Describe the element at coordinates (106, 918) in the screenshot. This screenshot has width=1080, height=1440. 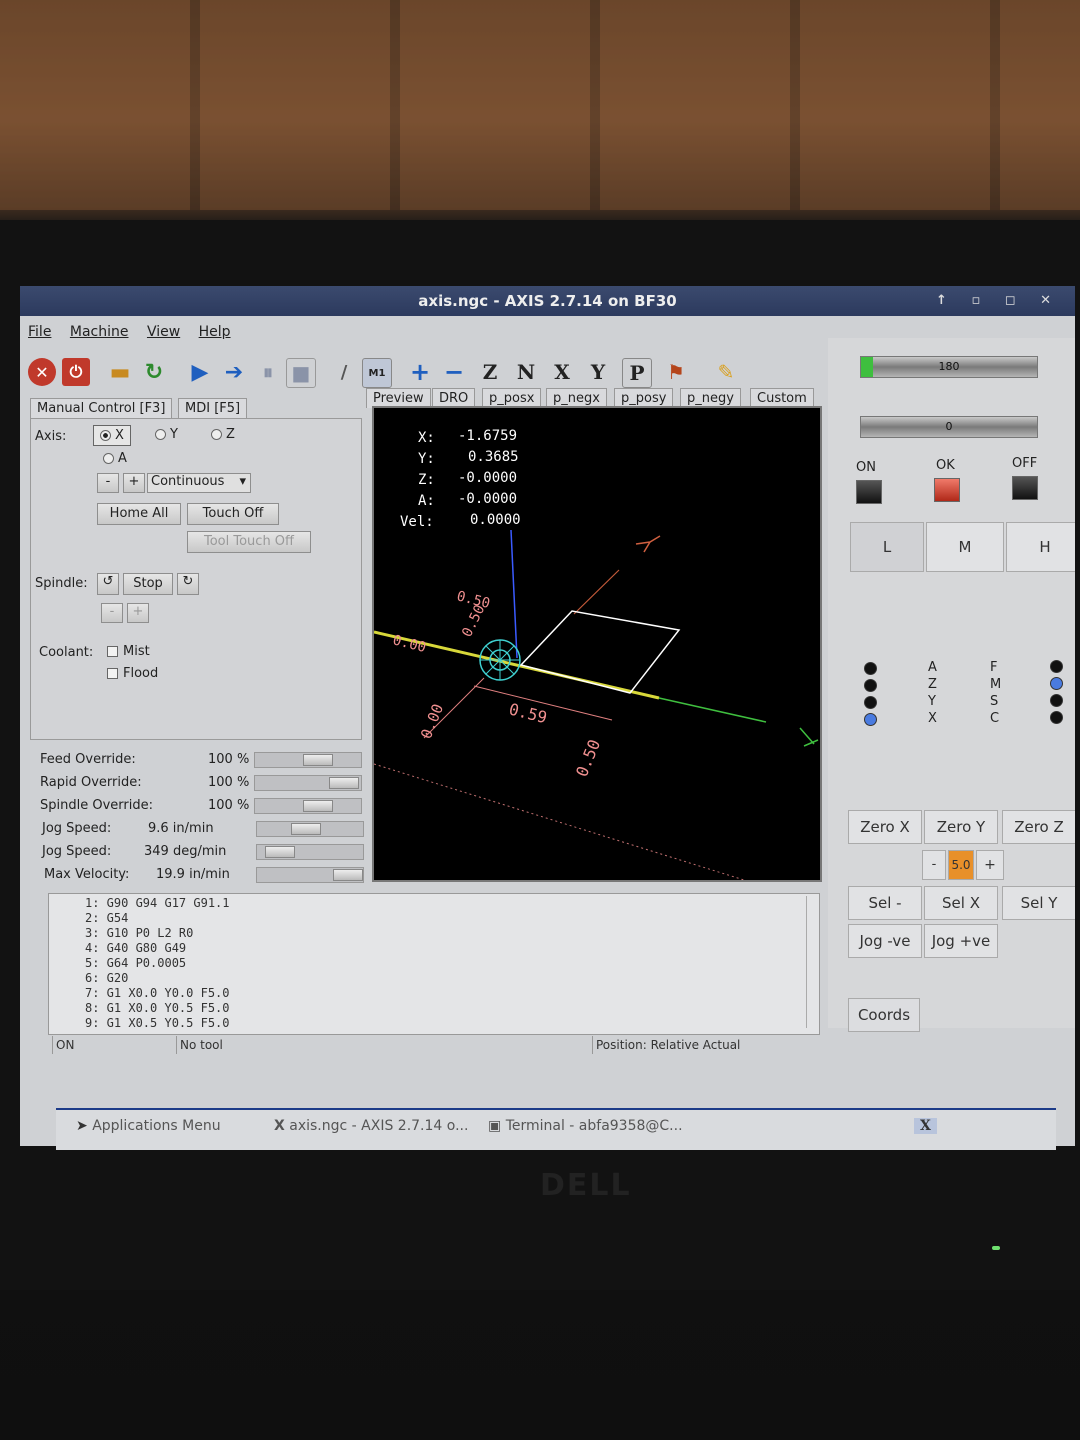
I see `gcode-line: 2: G54` at that location.